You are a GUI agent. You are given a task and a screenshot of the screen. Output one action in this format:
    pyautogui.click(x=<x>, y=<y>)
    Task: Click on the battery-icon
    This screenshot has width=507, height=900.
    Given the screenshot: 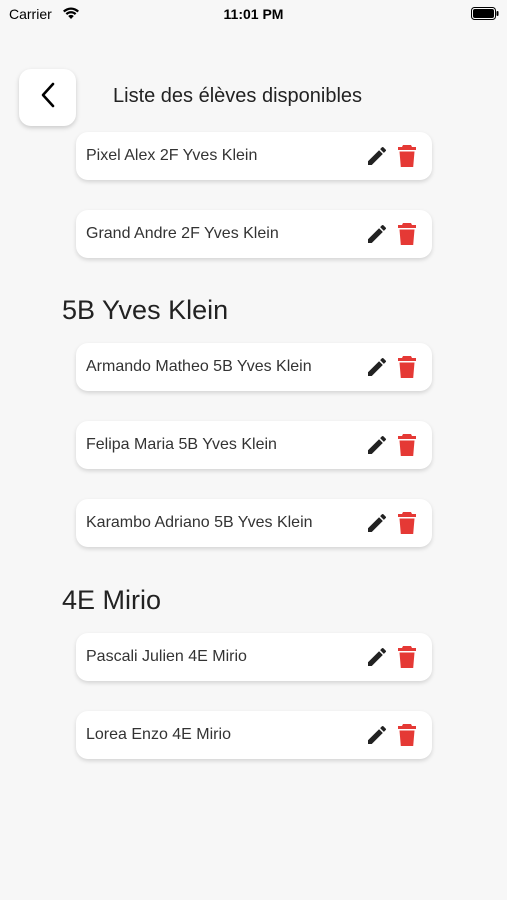 What is the action you would take?
    pyautogui.click(x=485, y=15)
    